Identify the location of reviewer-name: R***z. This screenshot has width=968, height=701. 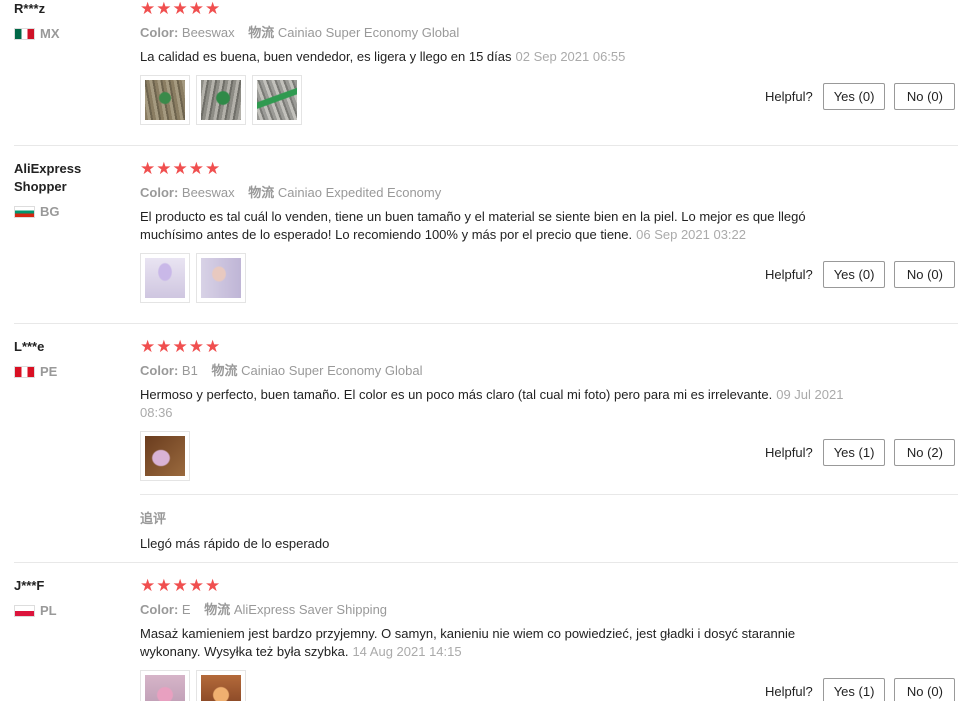
(30, 8).